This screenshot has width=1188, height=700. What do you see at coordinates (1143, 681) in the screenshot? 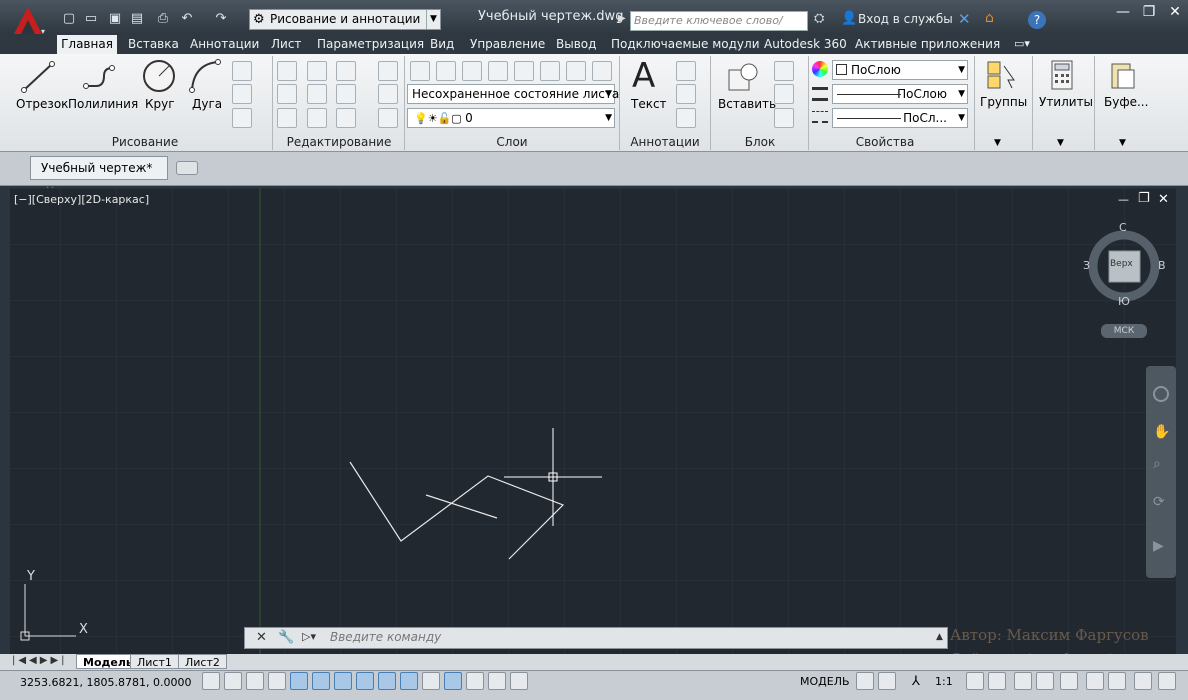
I see `clean-screen-icon` at bounding box center [1143, 681].